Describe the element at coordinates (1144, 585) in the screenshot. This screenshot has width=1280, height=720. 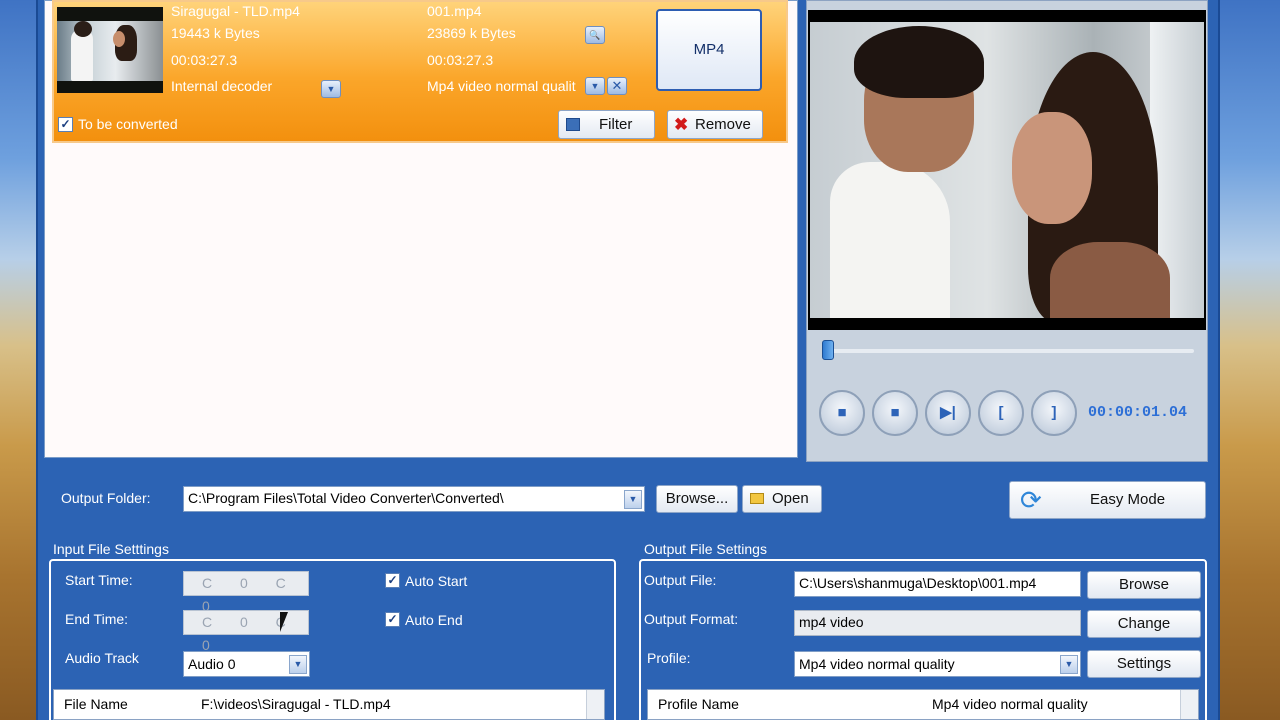
I see `output-file-browse-button: Browse` at that location.